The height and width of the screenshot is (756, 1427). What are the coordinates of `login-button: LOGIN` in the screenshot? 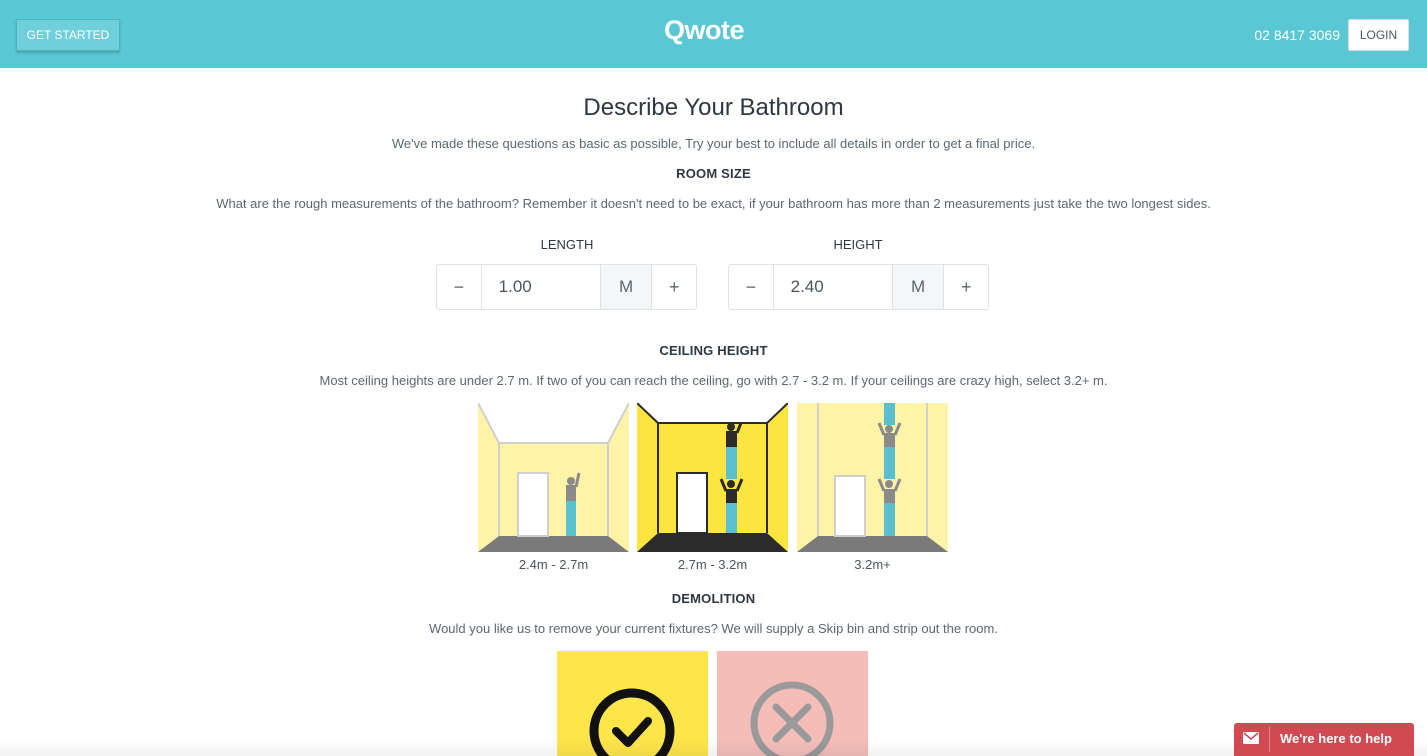 It's located at (1378, 35).